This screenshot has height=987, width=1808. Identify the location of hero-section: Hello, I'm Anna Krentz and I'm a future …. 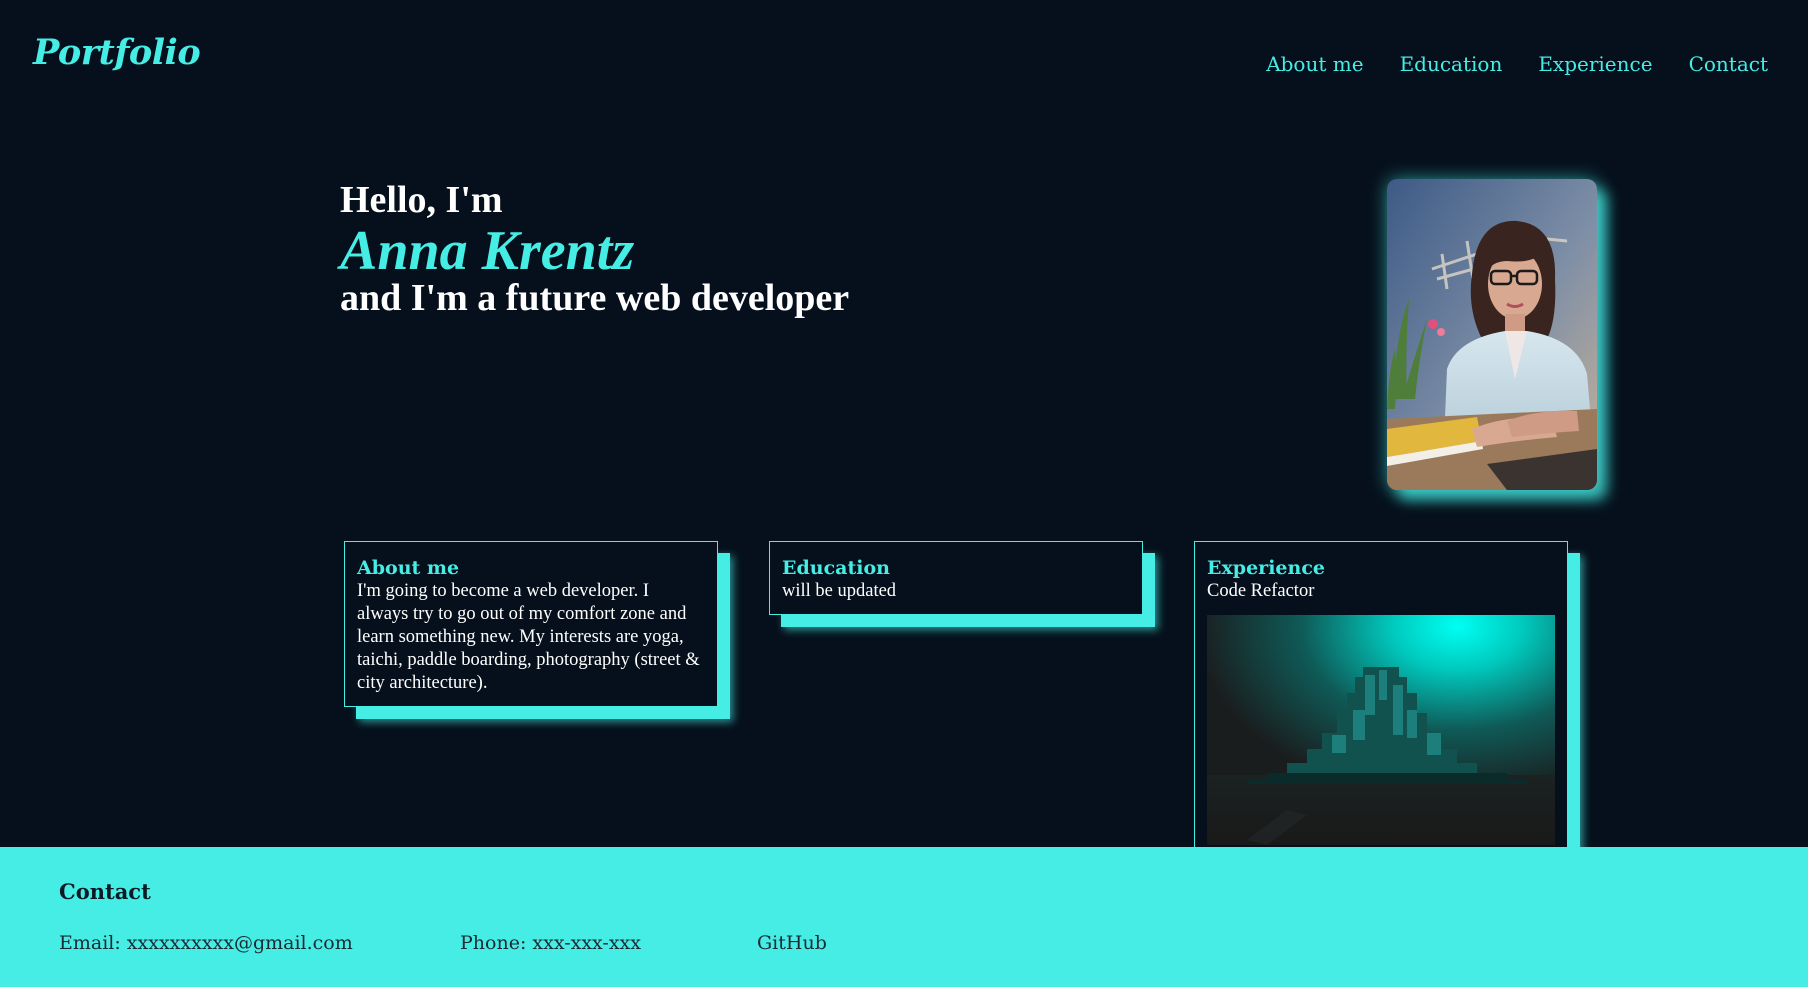
(594, 249).